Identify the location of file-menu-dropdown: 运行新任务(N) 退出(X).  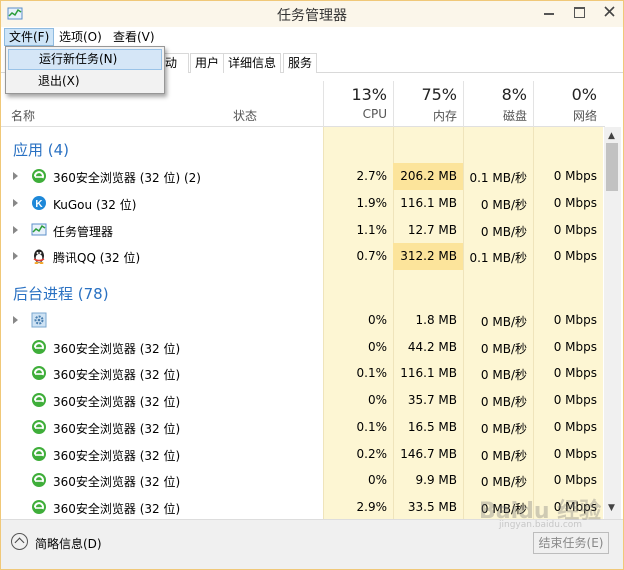
(85, 70).